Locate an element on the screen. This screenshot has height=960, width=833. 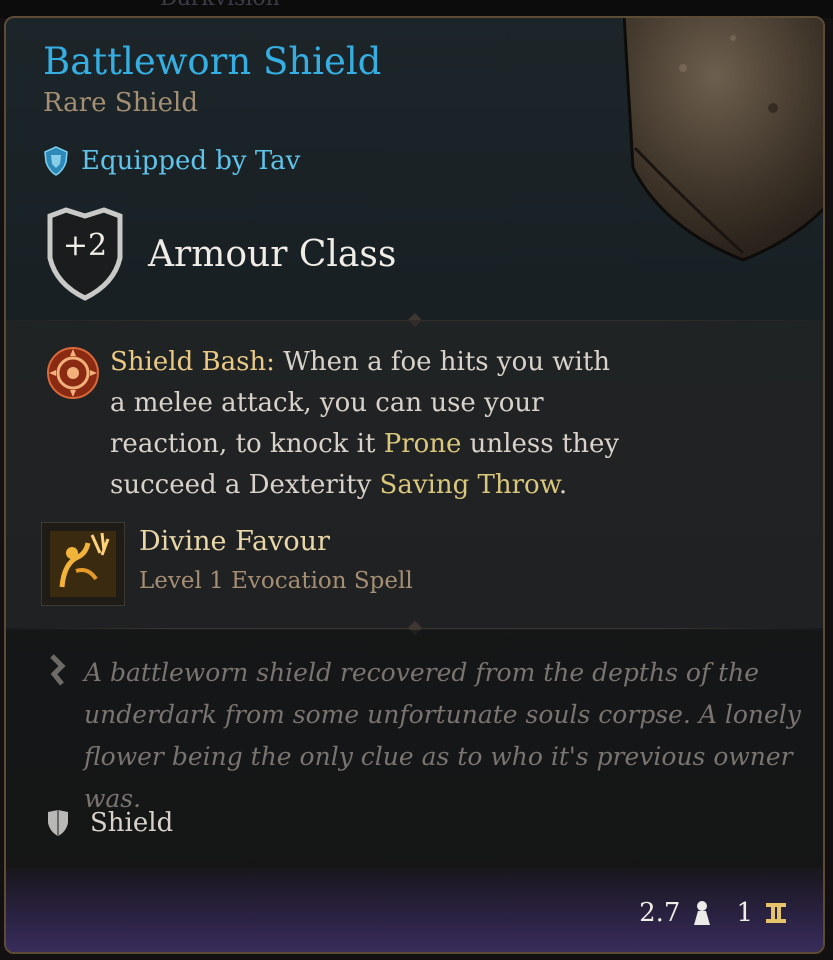
keyword-prone: Prone is located at coordinates (423, 444).